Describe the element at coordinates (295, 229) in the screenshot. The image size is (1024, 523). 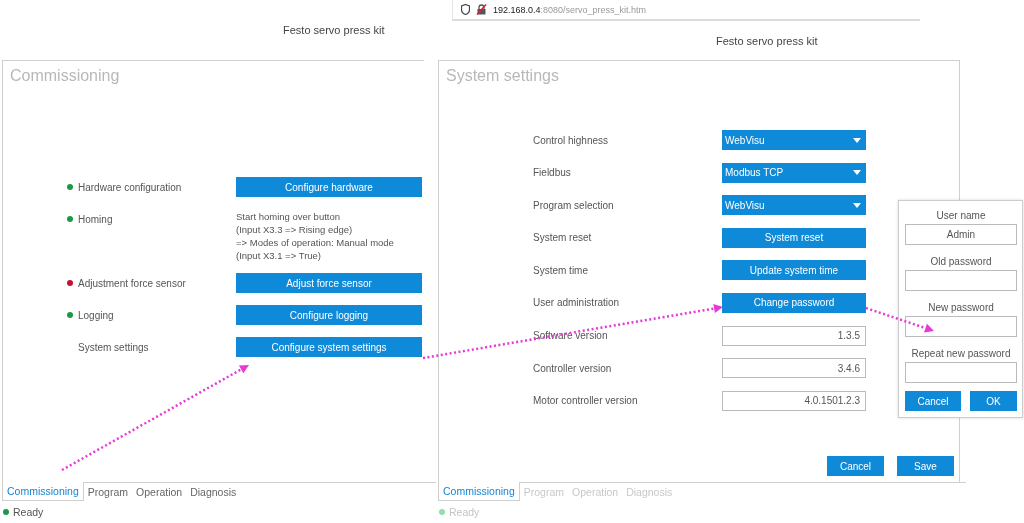
I see `homing-note: (Input X3.3 => Rising edge)` at that location.